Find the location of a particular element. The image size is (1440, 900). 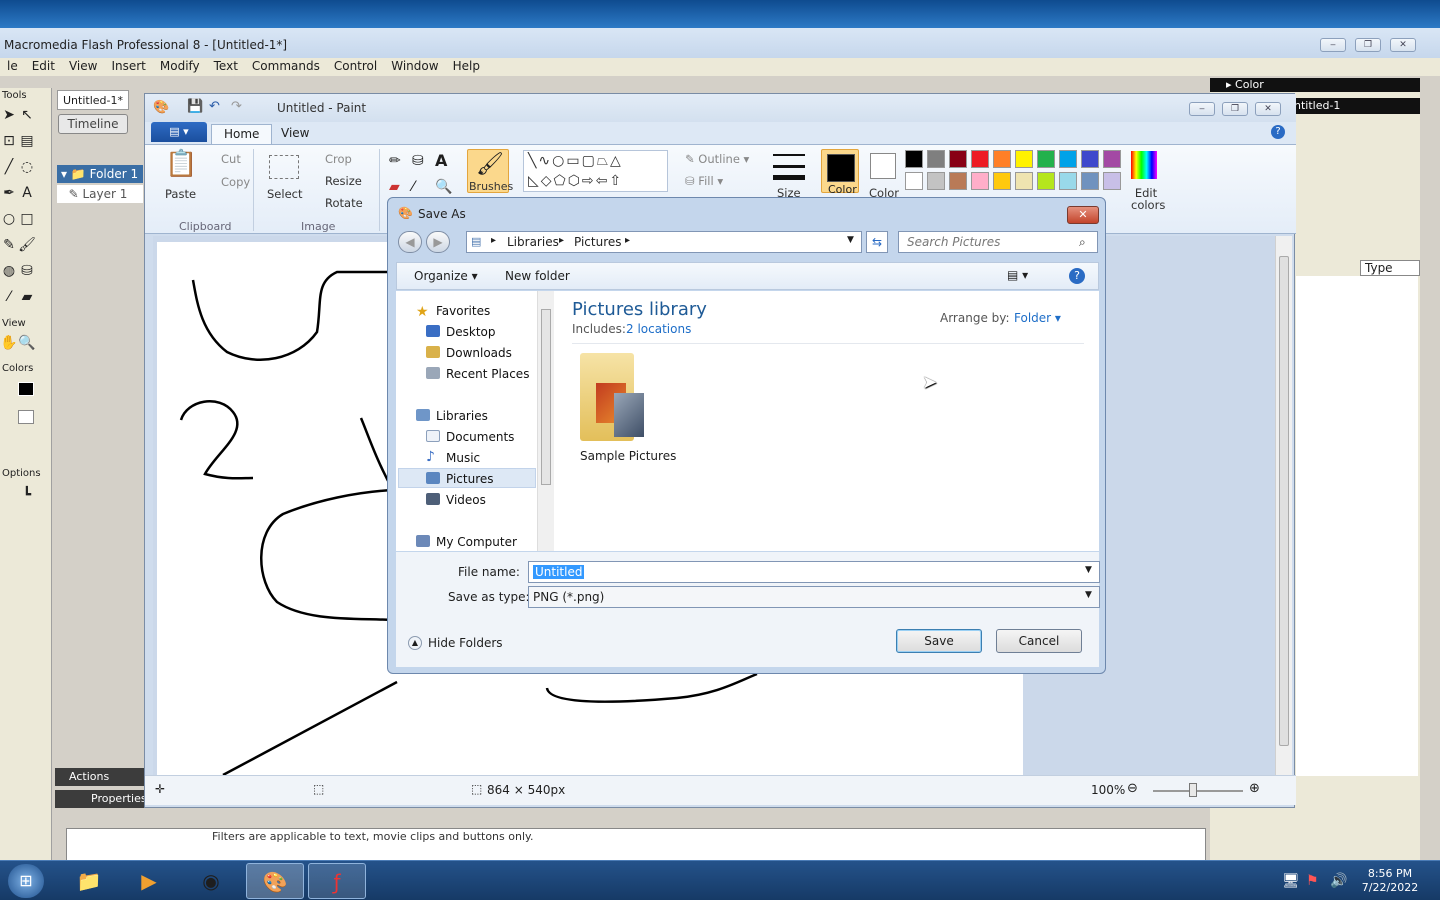

search-icon: ⌕ is located at coordinates (1082, 242).